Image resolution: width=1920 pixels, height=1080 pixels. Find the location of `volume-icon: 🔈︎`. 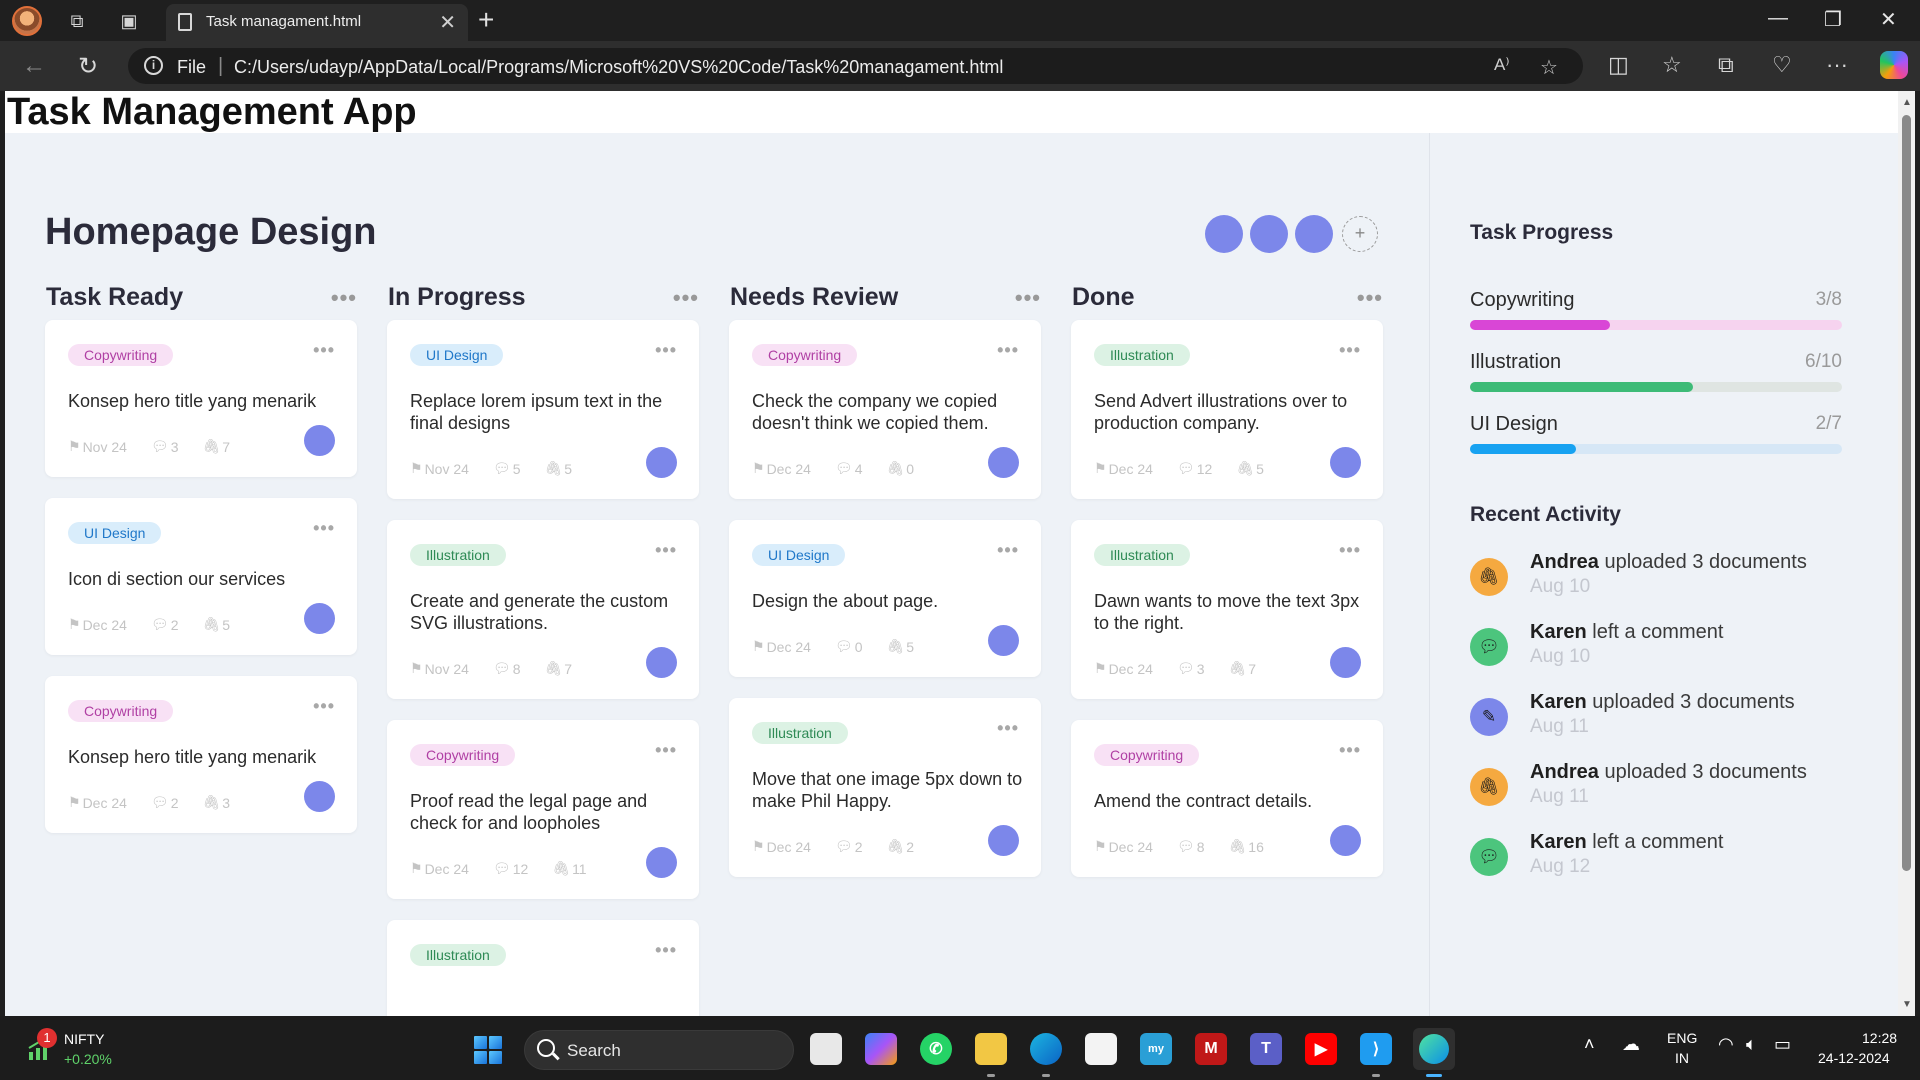

volume-icon: 🔈︎ is located at coordinates (1751, 1044).